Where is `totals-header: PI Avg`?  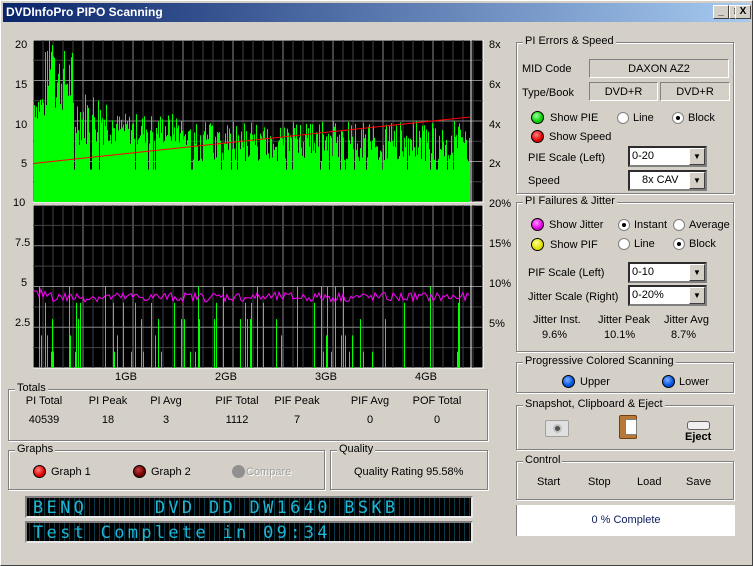 totals-header: PI Avg is located at coordinates (166, 401).